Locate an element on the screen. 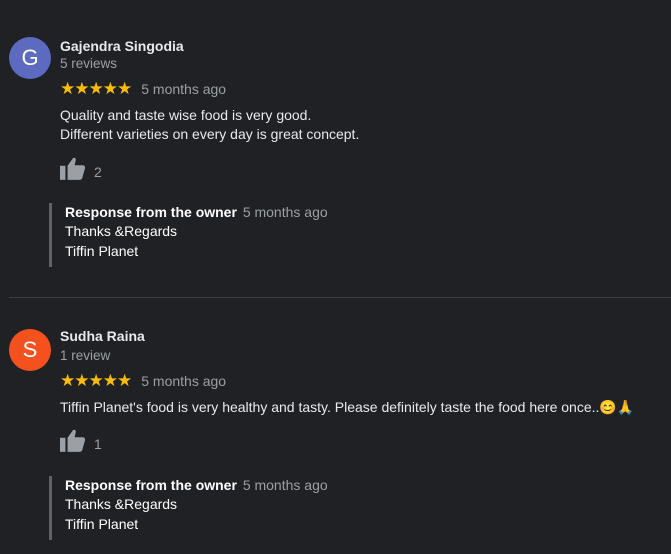 This screenshot has height=554, width=671. reviewer-review-count: 1 review is located at coordinates (85, 355).